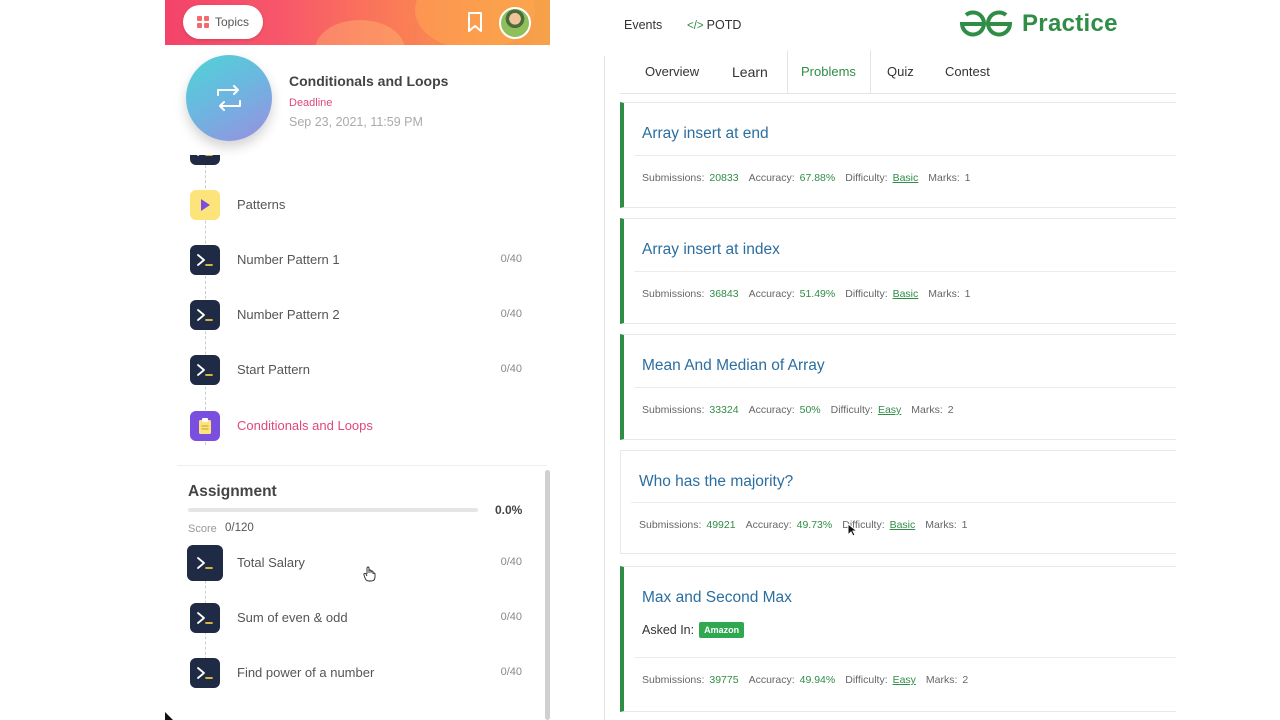  What do you see at coordinates (817, 178) in the screenshot?
I see `accuracy-value: 67.88%` at bounding box center [817, 178].